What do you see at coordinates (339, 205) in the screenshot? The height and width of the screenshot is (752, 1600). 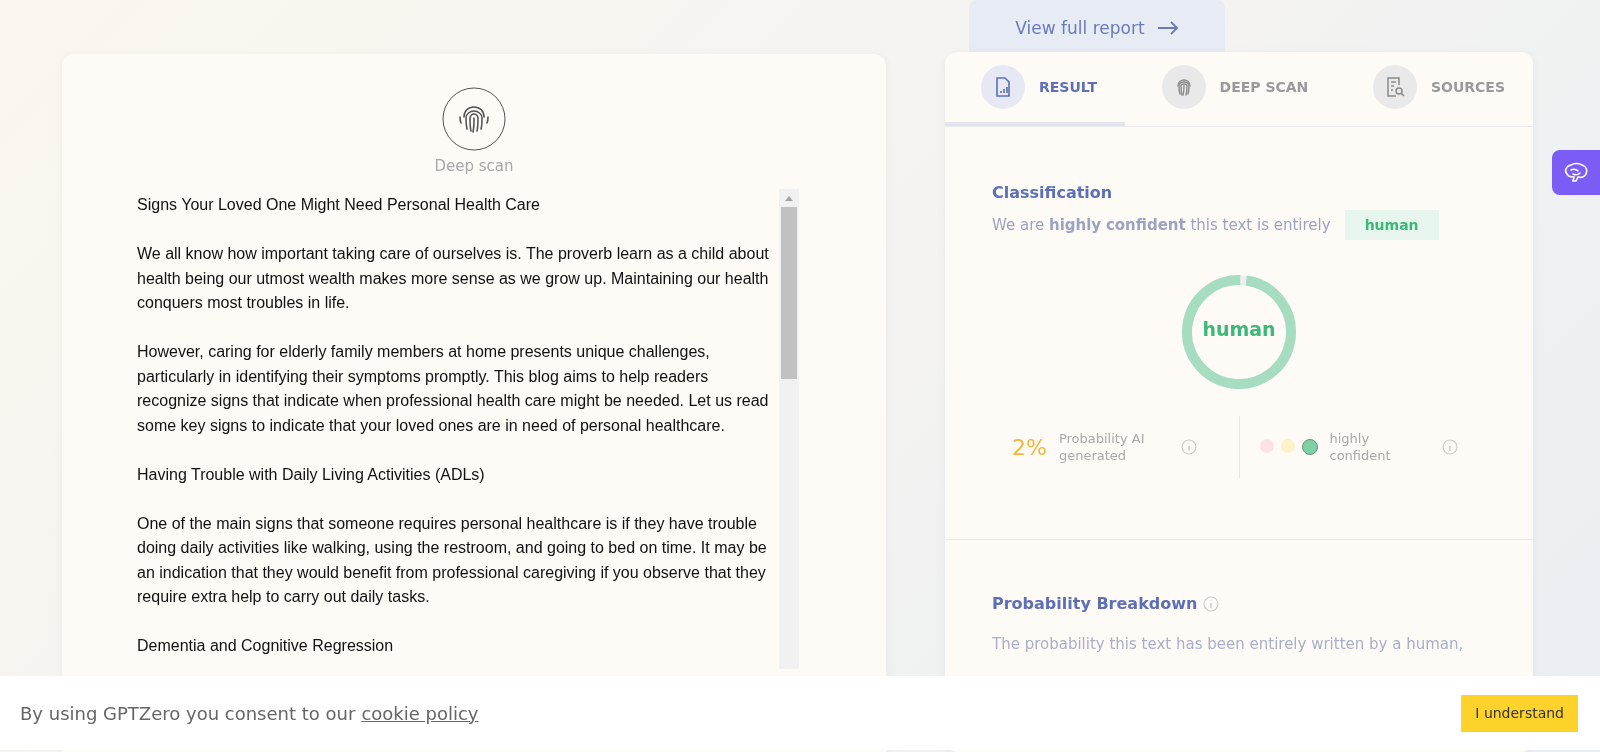 I see `document-paragraph: Signs Your Loved One Might Need Personal Health Care` at bounding box center [339, 205].